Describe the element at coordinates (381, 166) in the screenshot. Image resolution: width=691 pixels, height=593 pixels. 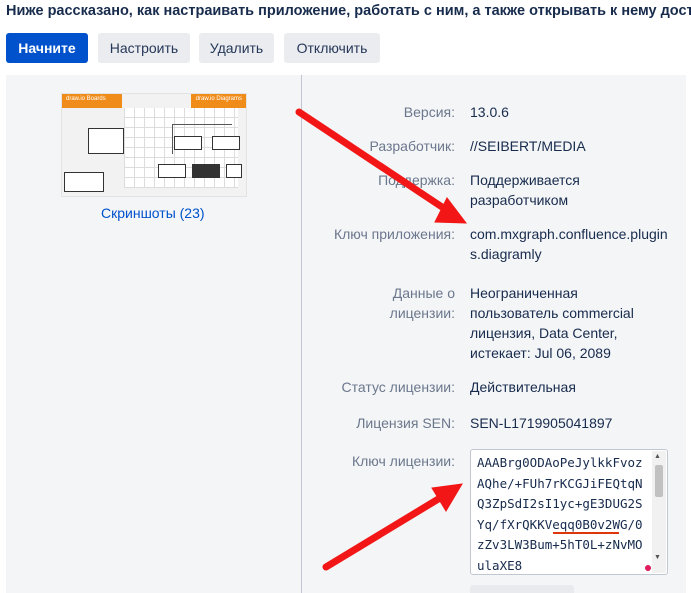
I see `arrow-to-app-key` at that location.